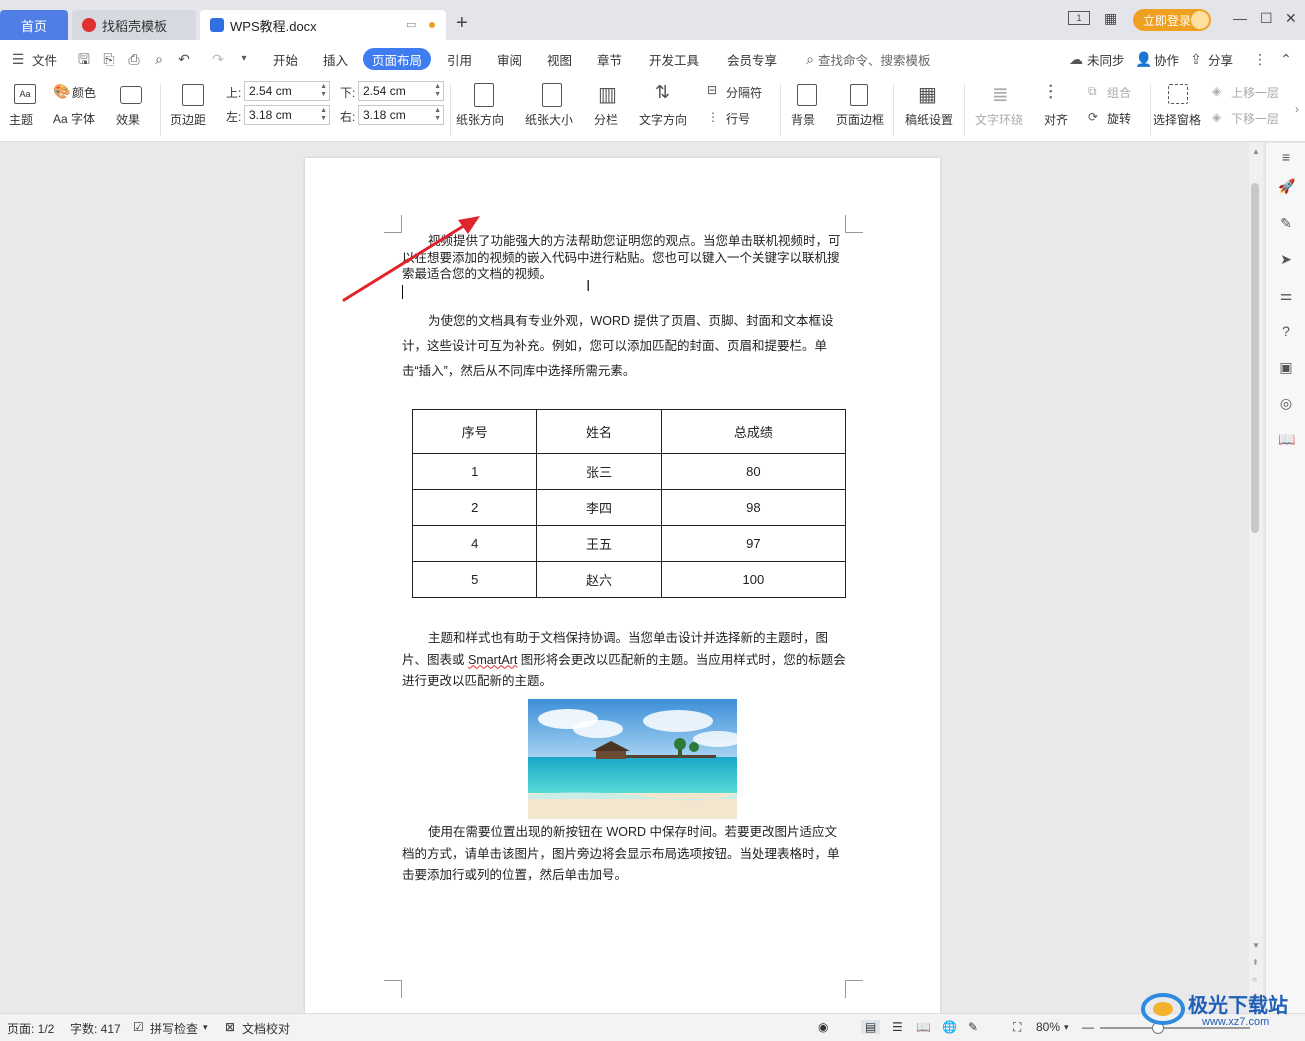 This screenshot has width=1305, height=1041. What do you see at coordinates (663, 119) in the screenshot?
I see `text-direction-button: 文字方向` at bounding box center [663, 119].